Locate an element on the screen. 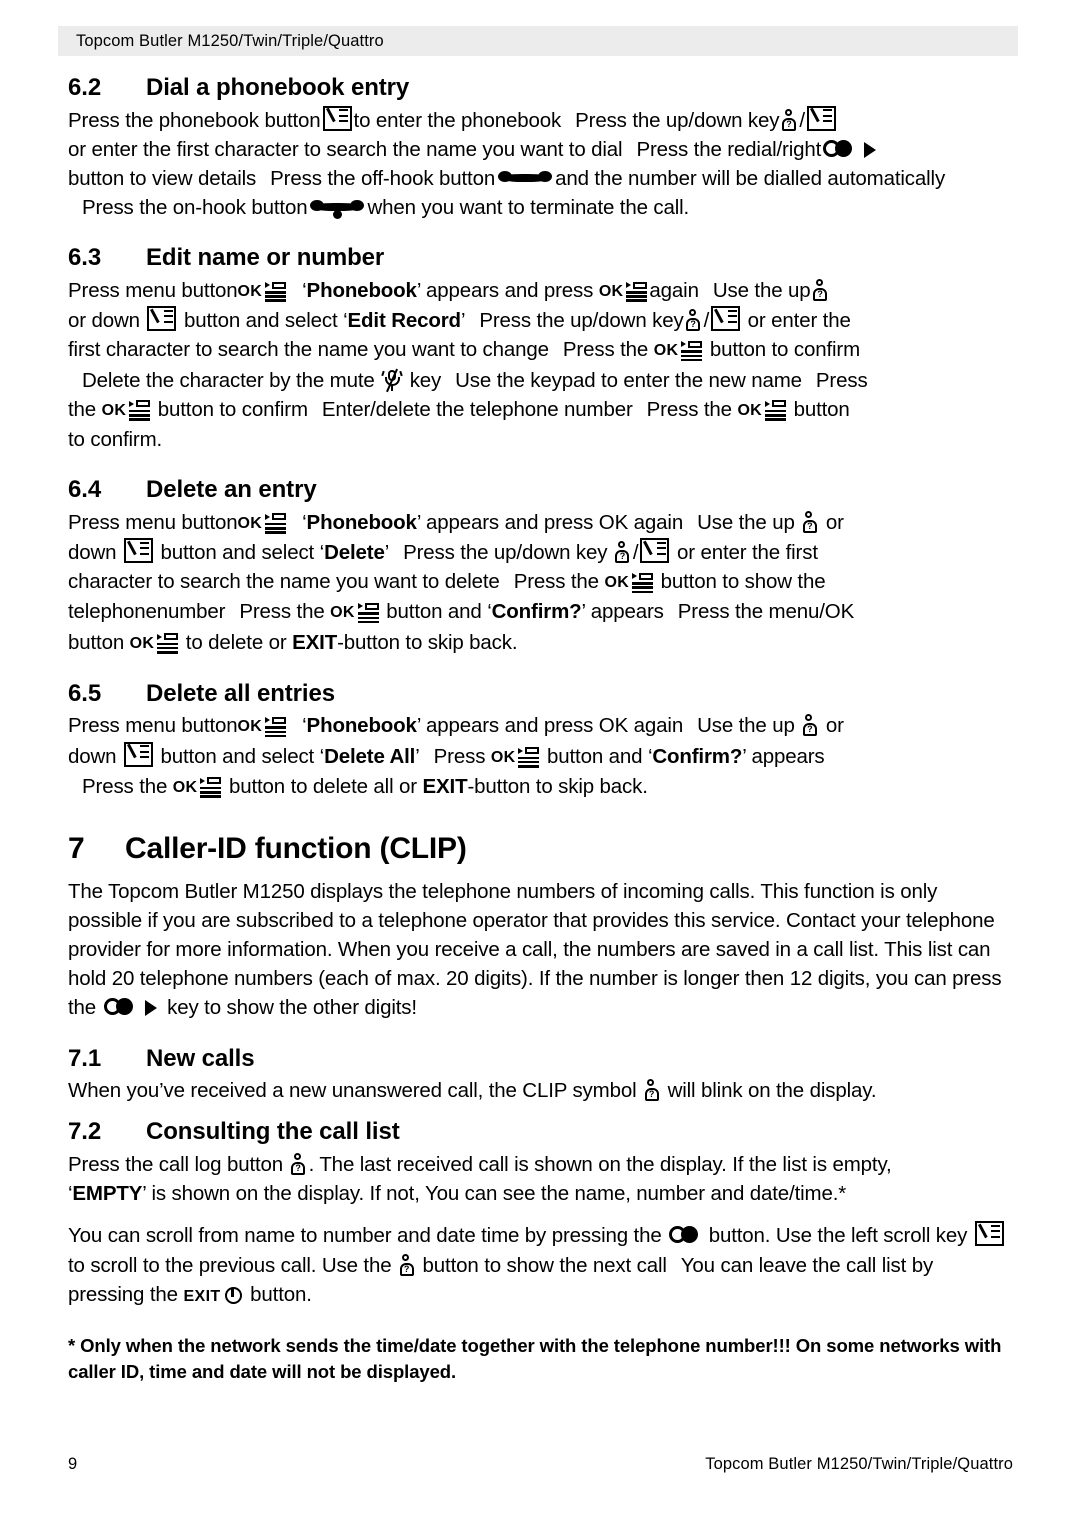 The height and width of the screenshot is (1527, 1080). bold-term: Edit Record is located at coordinates (404, 321).